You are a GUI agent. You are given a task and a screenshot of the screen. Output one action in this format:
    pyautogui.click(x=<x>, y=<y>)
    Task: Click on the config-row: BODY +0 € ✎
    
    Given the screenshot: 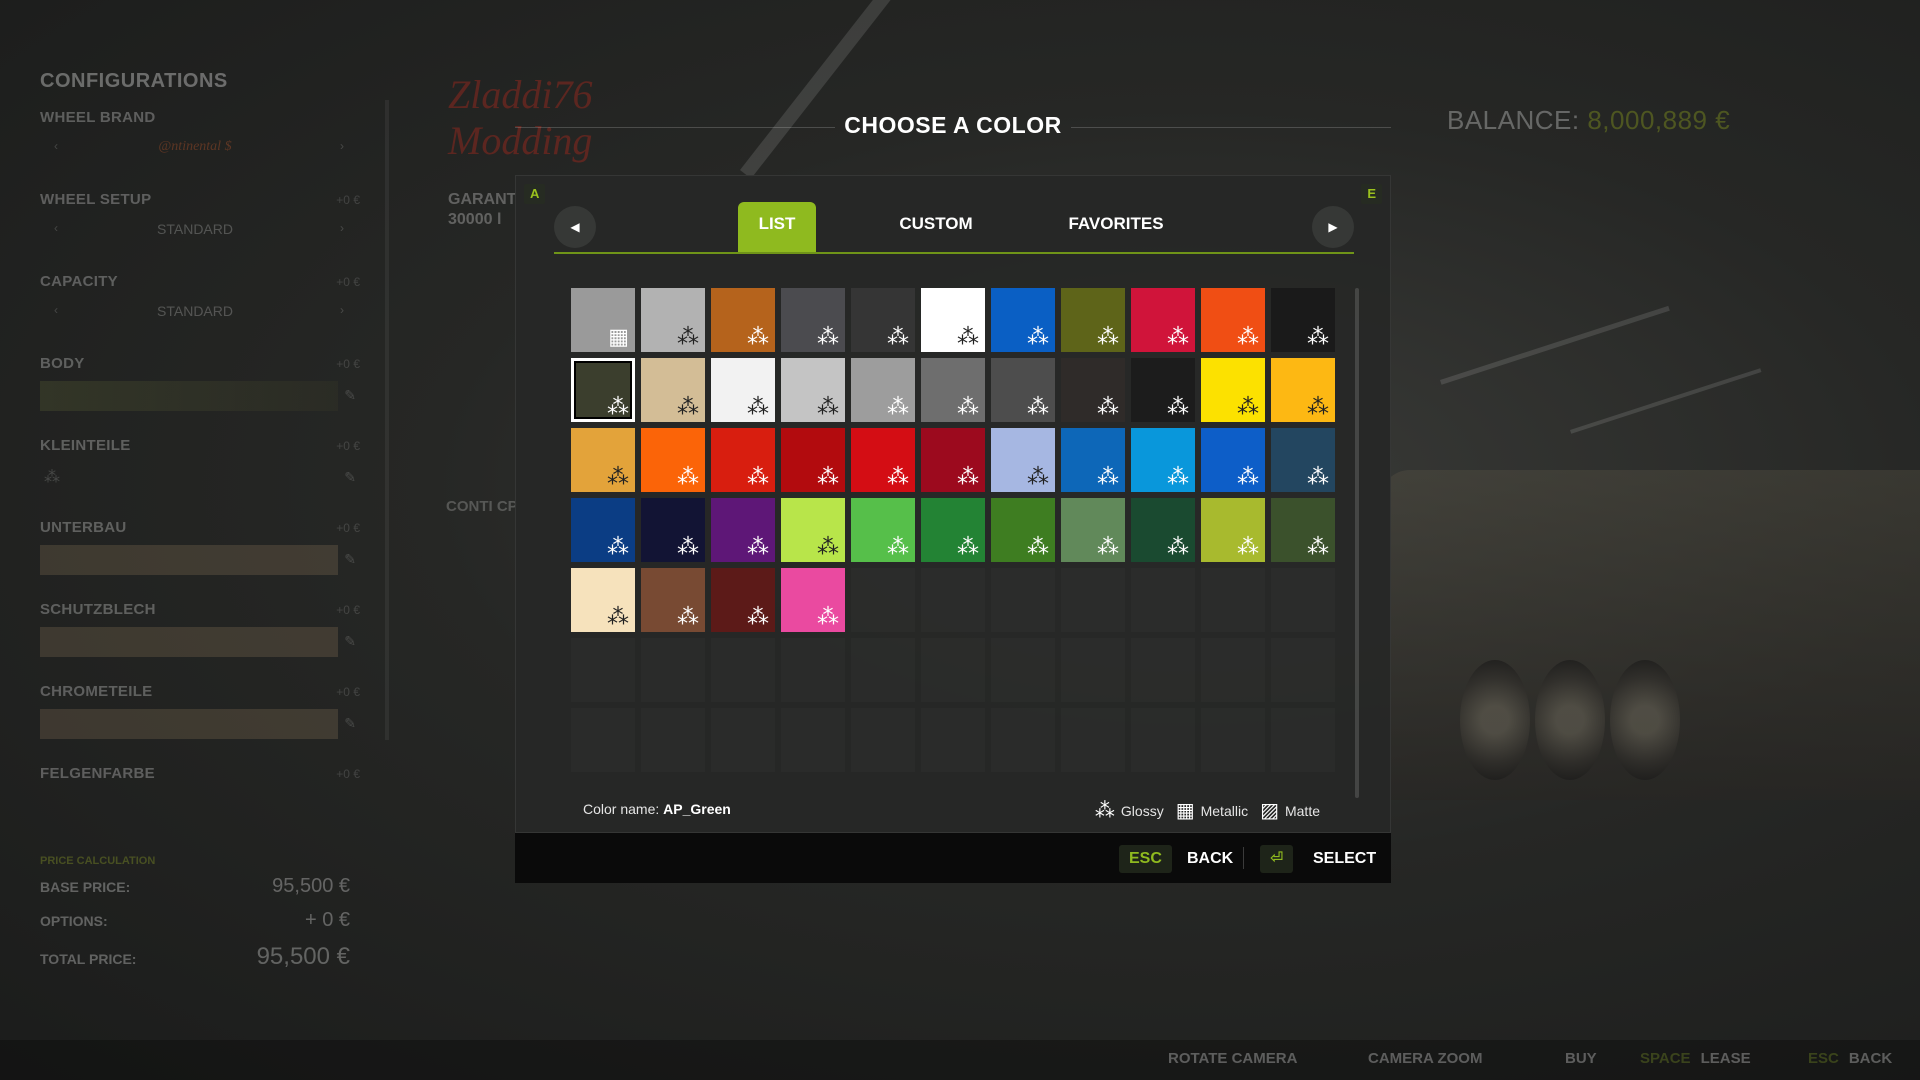 What is the action you would take?
    pyautogui.click(x=210, y=396)
    